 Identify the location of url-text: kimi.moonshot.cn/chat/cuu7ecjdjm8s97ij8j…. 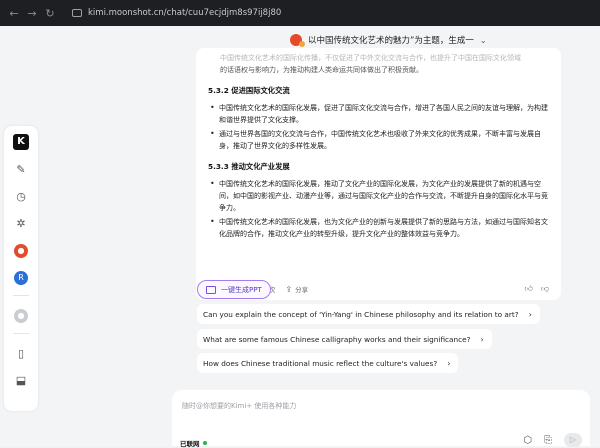
(184, 13).